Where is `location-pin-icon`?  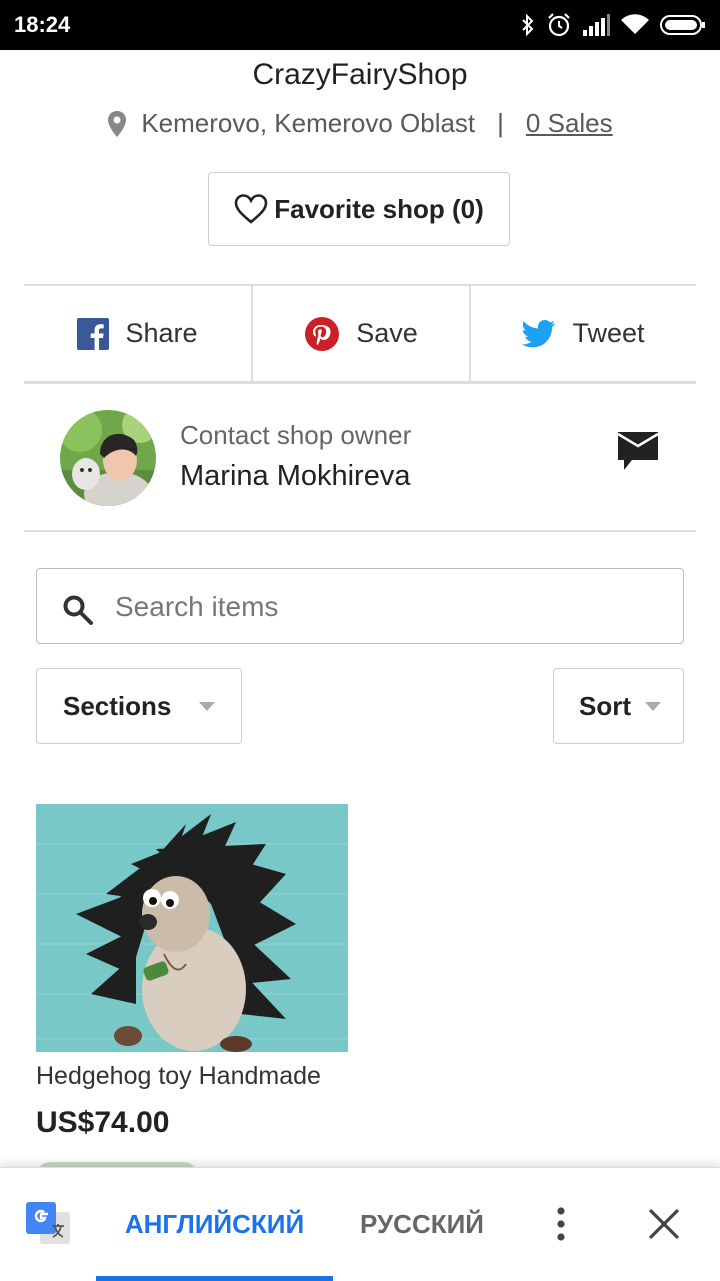 location-pin-icon is located at coordinates (117, 124).